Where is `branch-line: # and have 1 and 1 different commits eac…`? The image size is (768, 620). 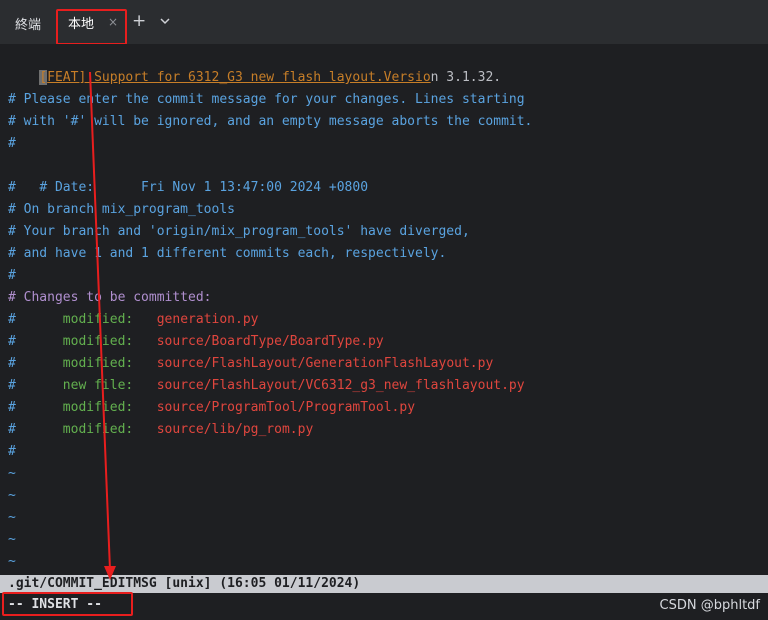 branch-line: # and have 1 and 1 different commits eac… is located at coordinates (227, 253).